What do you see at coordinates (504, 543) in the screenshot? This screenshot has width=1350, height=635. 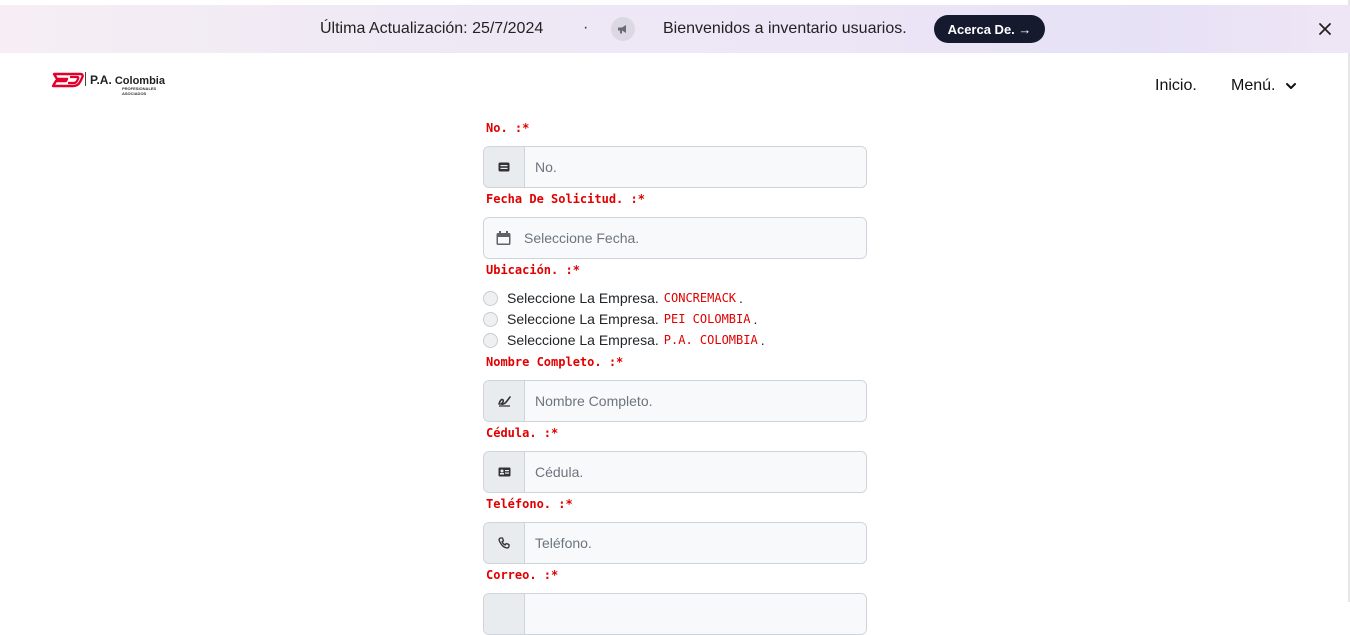 I see `phone-icon` at bounding box center [504, 543].